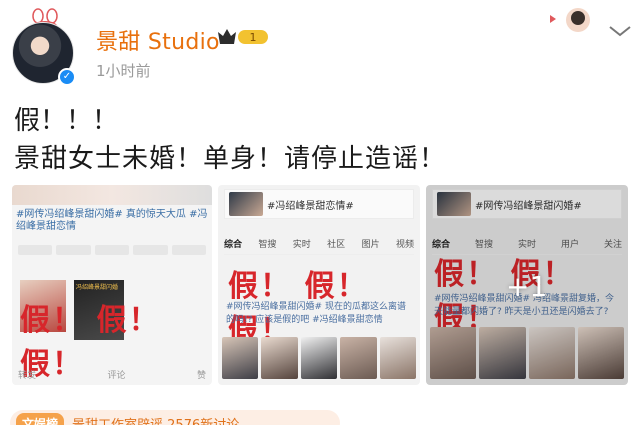 The height and width of the screenshot is (425, 640). I want to click on image-2-photo-row, so click(319, 358).